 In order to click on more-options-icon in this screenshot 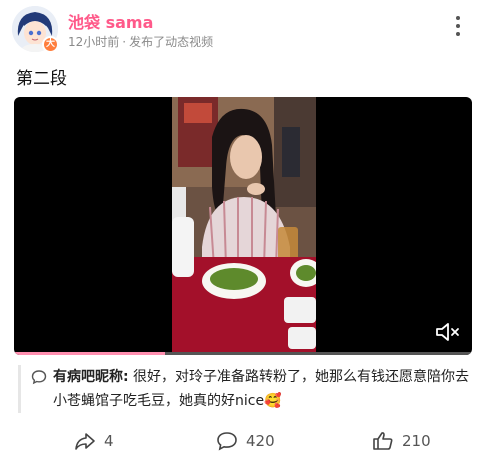, I will do `click(458, 26)`.